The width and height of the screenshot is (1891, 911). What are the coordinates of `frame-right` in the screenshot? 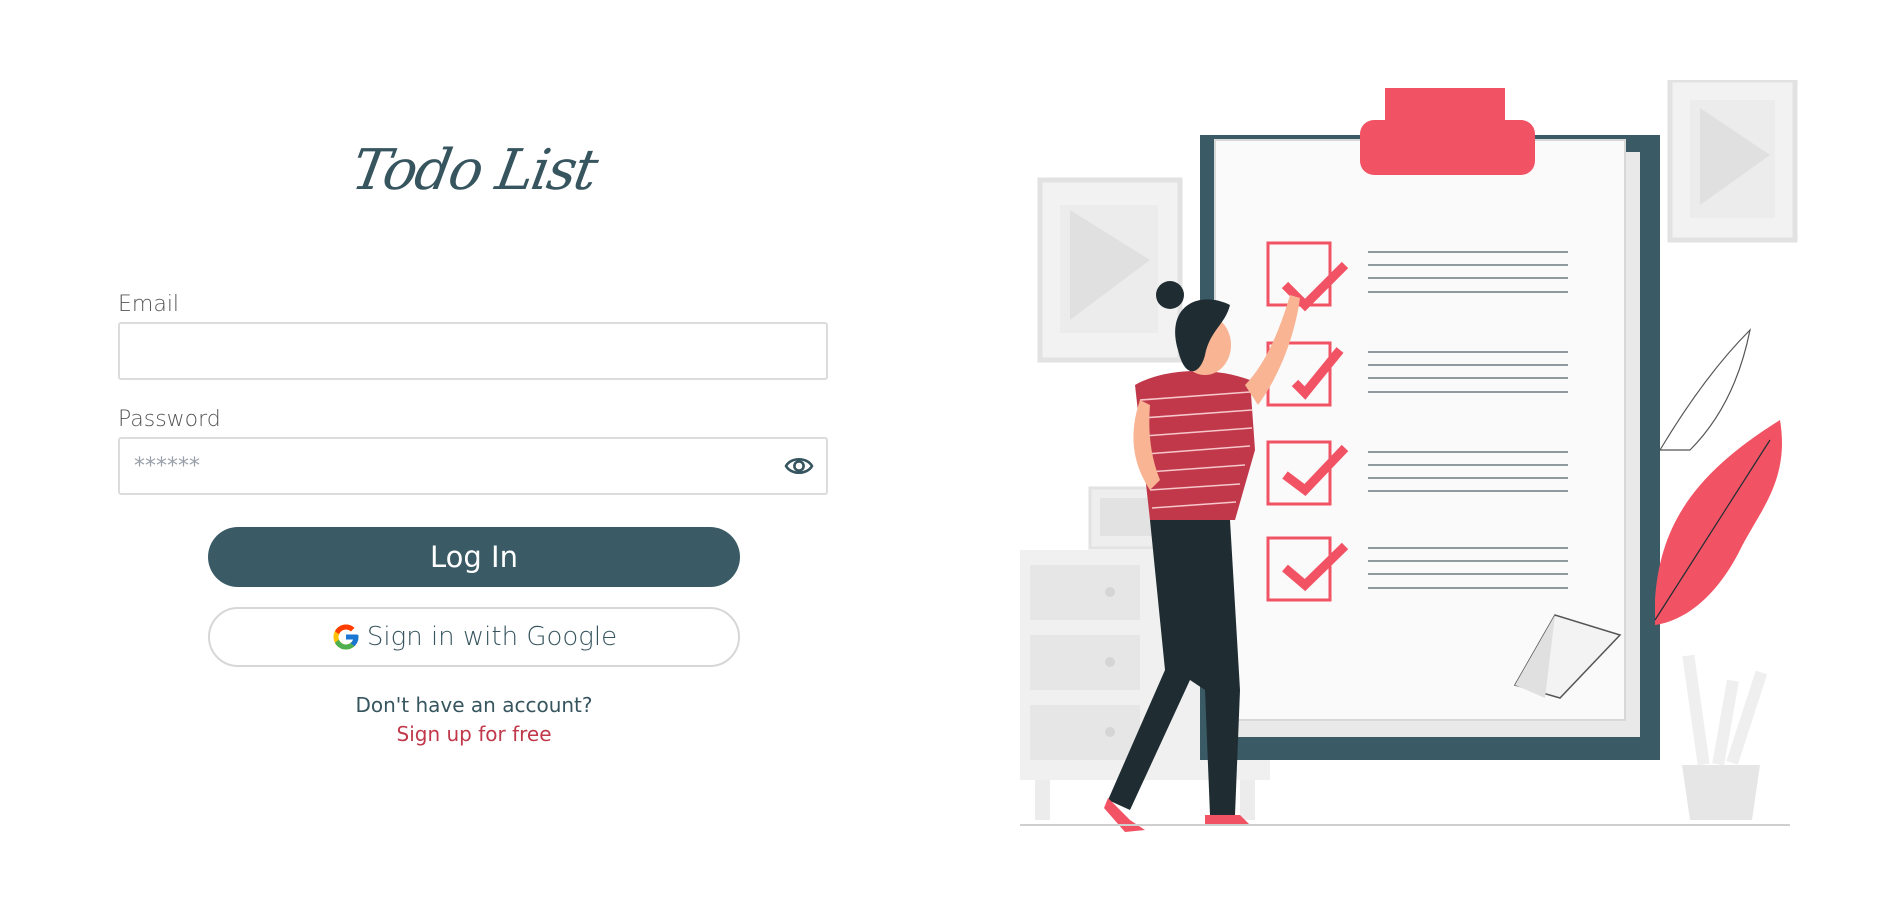 It's located at (1732, 161).